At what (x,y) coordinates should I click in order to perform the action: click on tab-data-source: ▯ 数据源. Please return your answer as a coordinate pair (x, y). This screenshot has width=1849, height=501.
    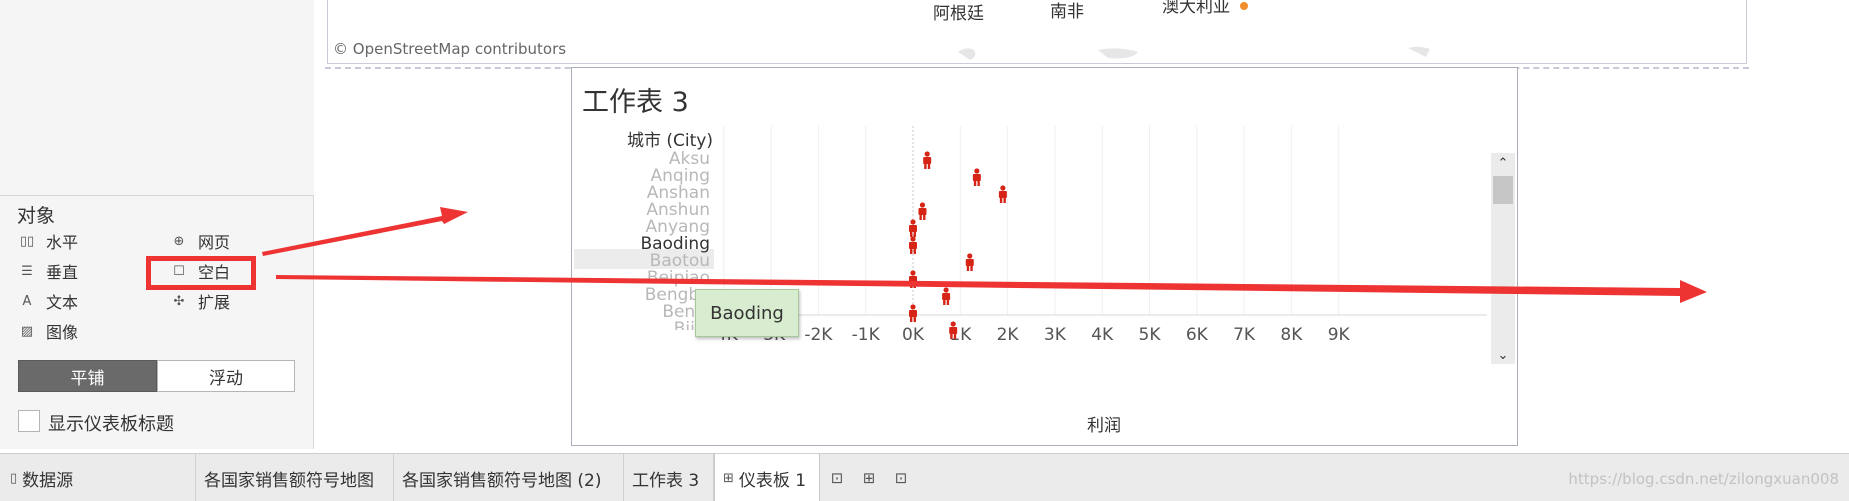
    Looking at the image, I should click on (99, 477).